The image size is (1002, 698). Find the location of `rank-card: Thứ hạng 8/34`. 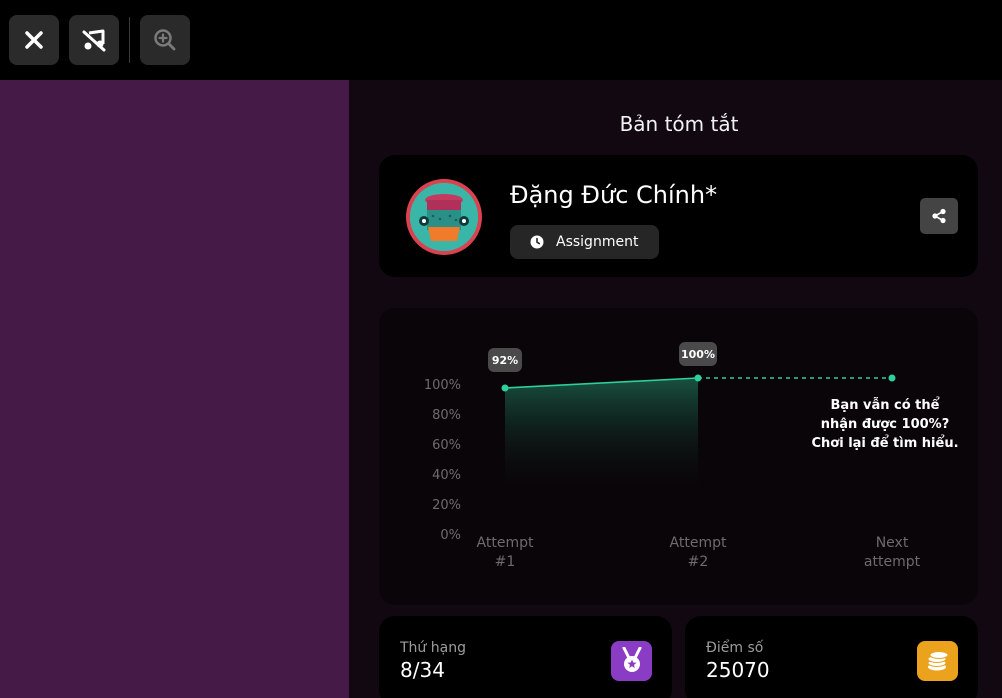

rank-card: Thứ hạng 8/34 is located at coordinates (525, 657).